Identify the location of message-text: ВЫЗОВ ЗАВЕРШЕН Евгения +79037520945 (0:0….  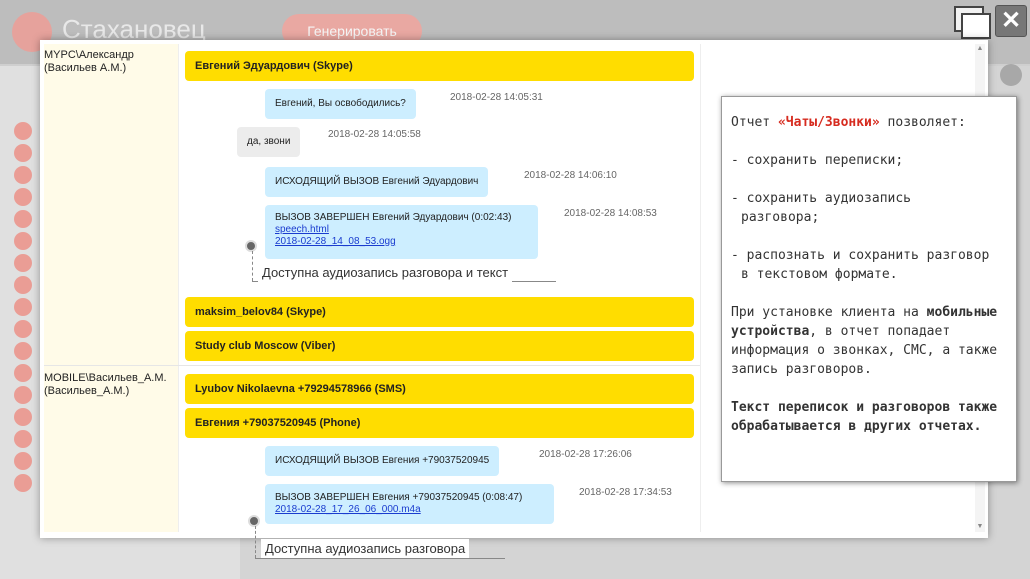
(399, 497).